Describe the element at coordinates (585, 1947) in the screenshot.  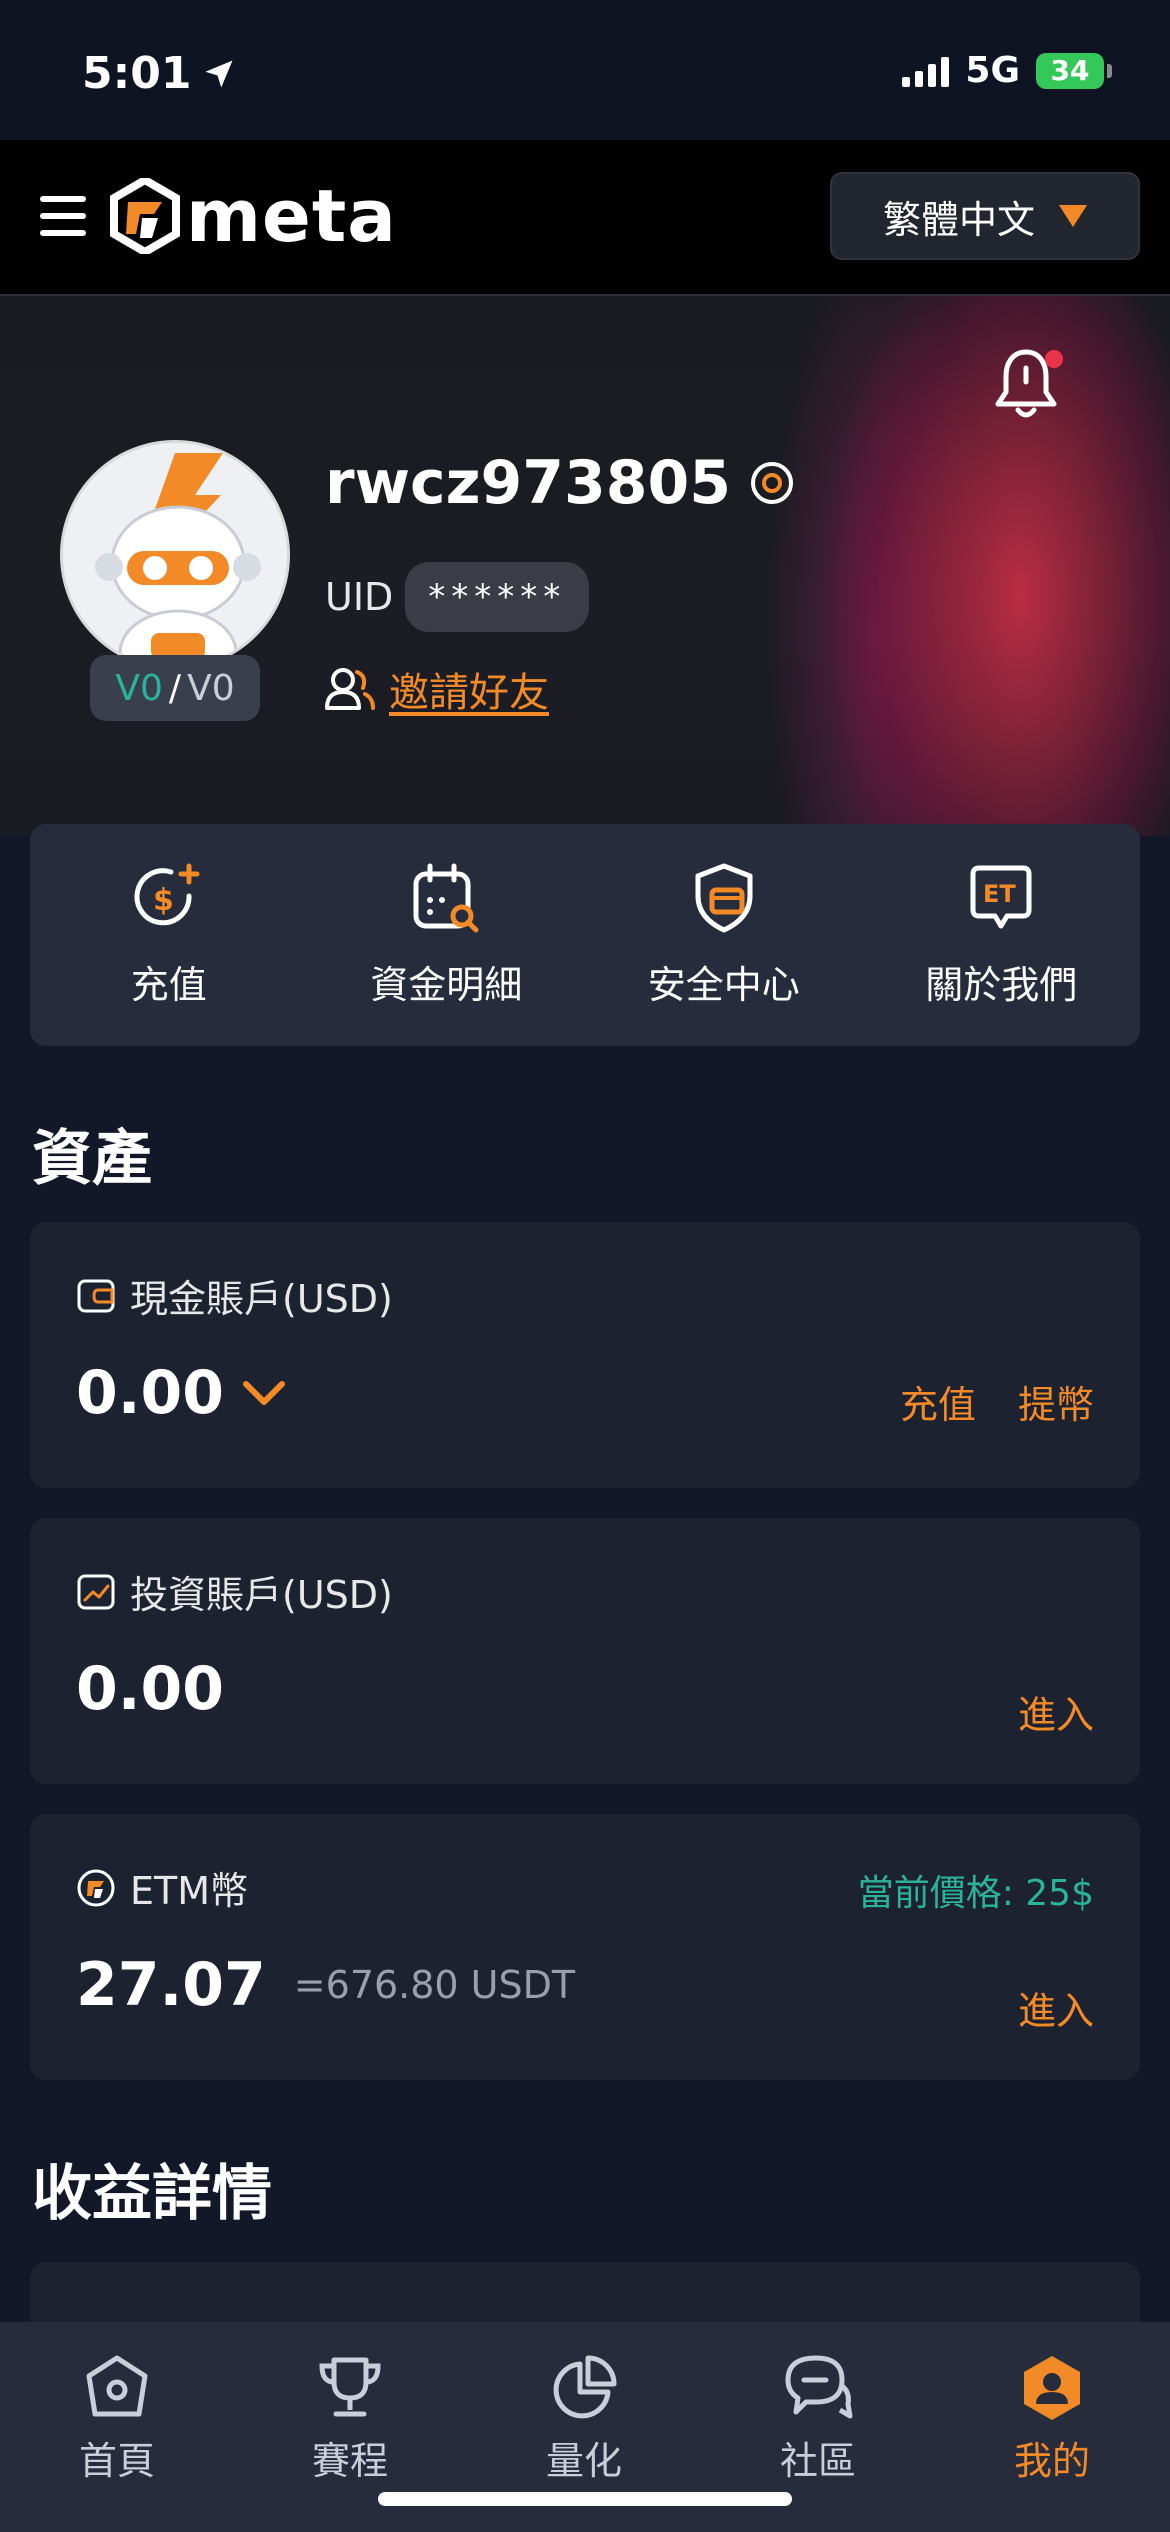
I see `etm-coin-card: ETM幣 當前價格: 25$ 27.07 =676.80 USDT 進入` at that location.